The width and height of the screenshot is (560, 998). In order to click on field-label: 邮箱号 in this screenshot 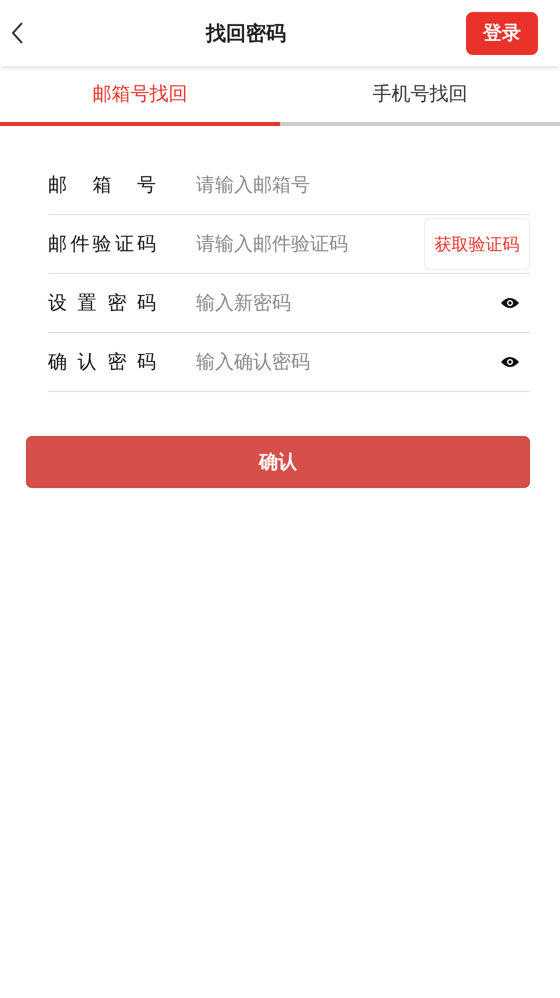, I will do `click(102, 185)`.